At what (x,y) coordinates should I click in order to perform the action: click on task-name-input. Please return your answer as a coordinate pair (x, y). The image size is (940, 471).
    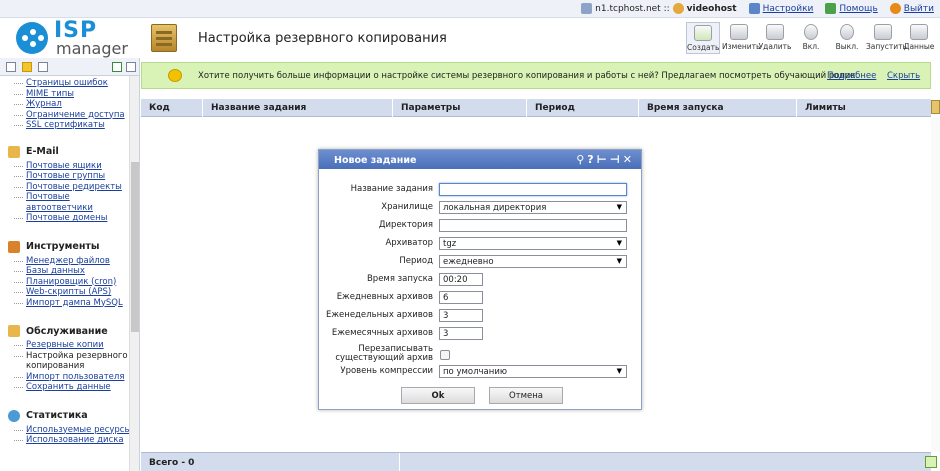
    Looking at the image, I should click on (533, 189).